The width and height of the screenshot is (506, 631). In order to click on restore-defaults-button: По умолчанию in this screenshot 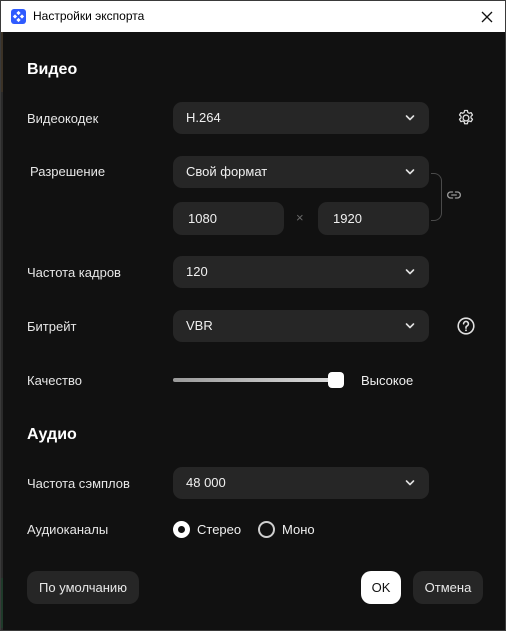, I will do `click(83, 587)`.